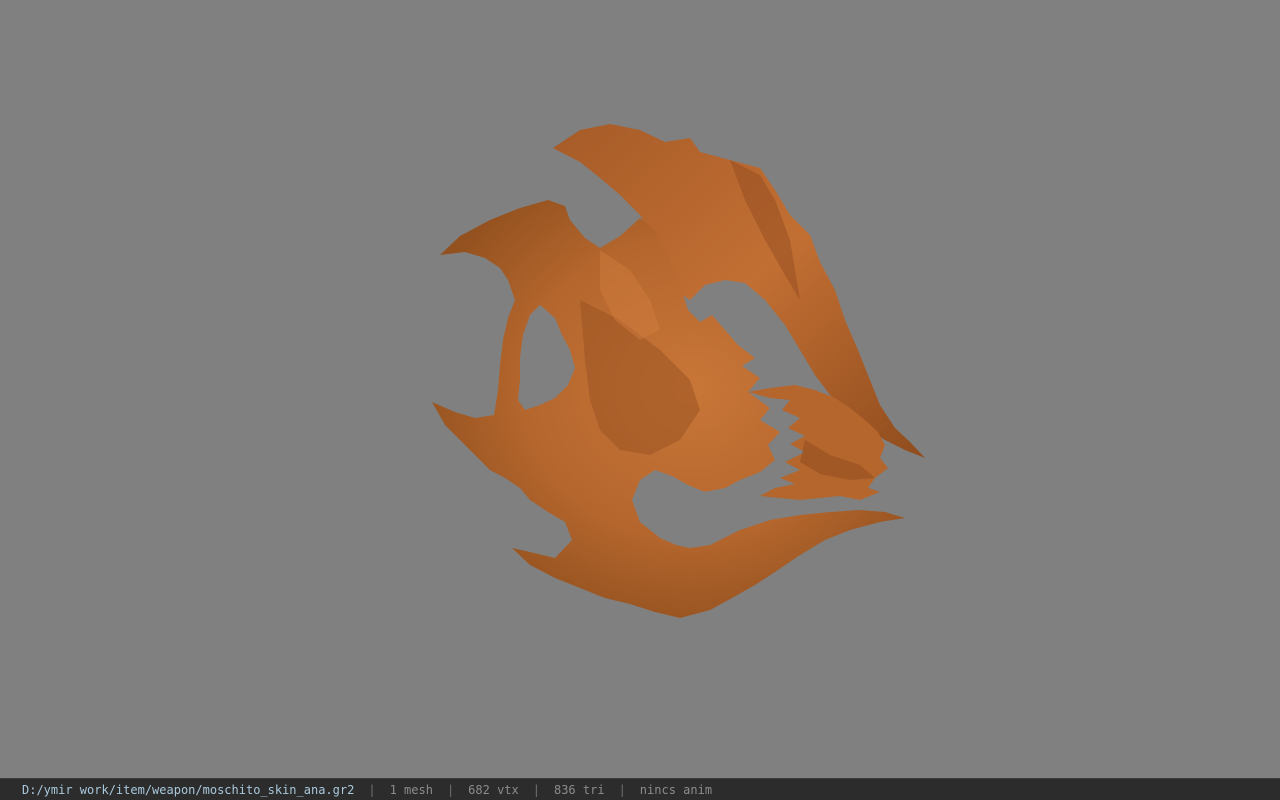 The height and width of the screenshot is (800, 1280). I want to click on animation-status: nincs anim, so click(676, 789).